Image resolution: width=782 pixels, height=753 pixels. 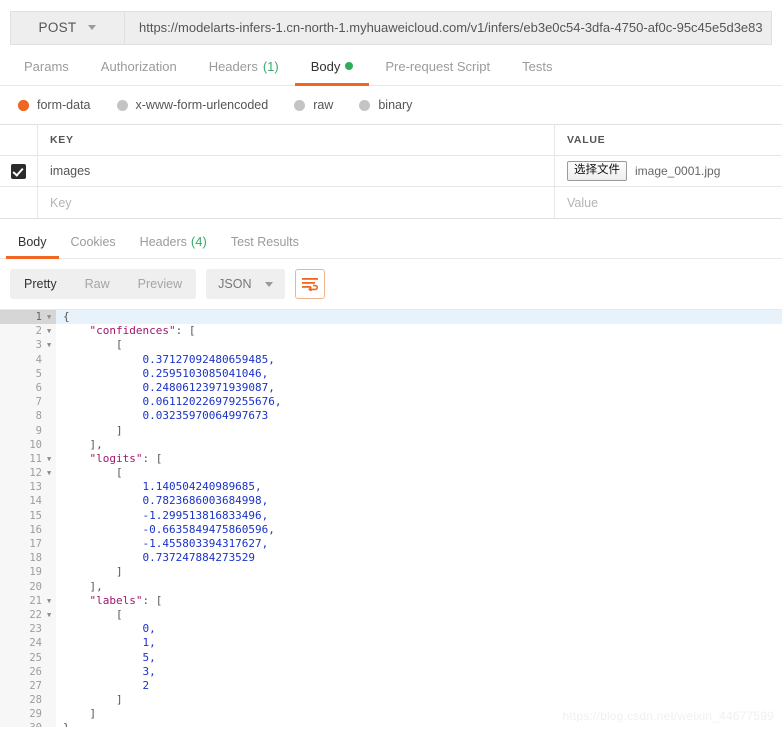 I want to click on response-format-selector: JSON, so click(x=246, y=284).